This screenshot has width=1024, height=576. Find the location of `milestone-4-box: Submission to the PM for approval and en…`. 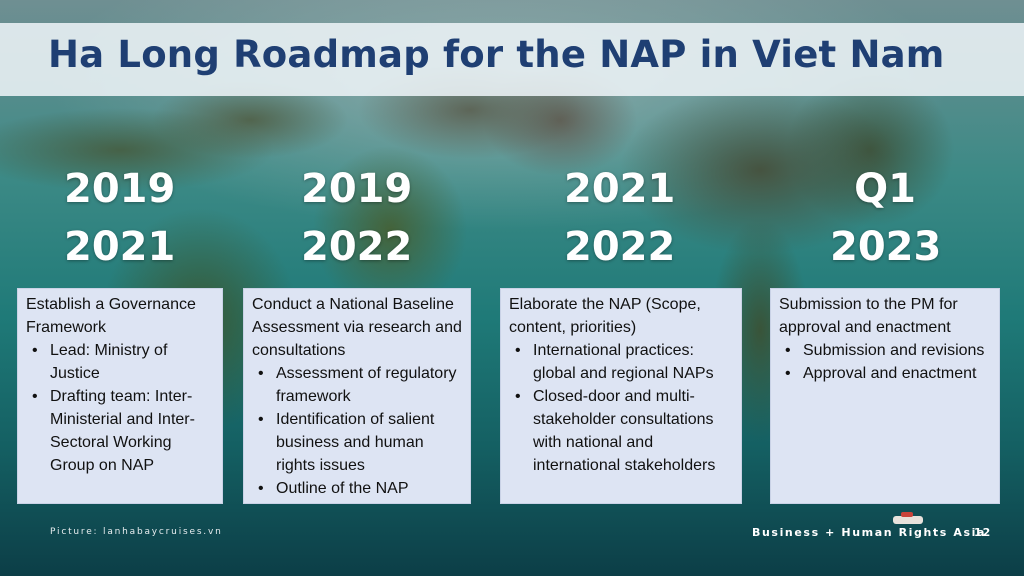

milestone-4-box: Submission to the PM for approval and en… is located at coordinates (885, 396).